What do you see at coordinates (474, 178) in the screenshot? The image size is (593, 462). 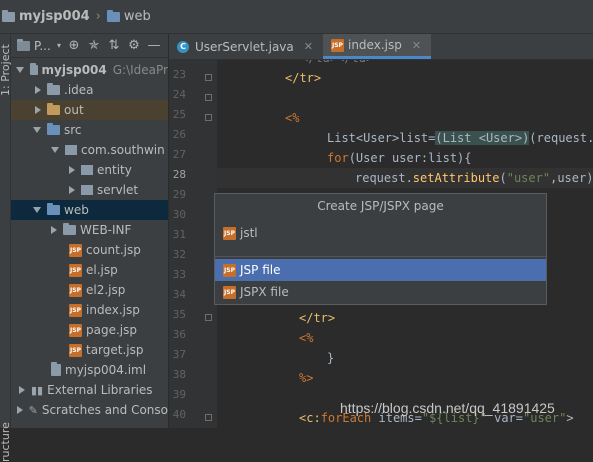 I see `code-line: request.setAttribute("user",user);` at bounding box center [474, 178].